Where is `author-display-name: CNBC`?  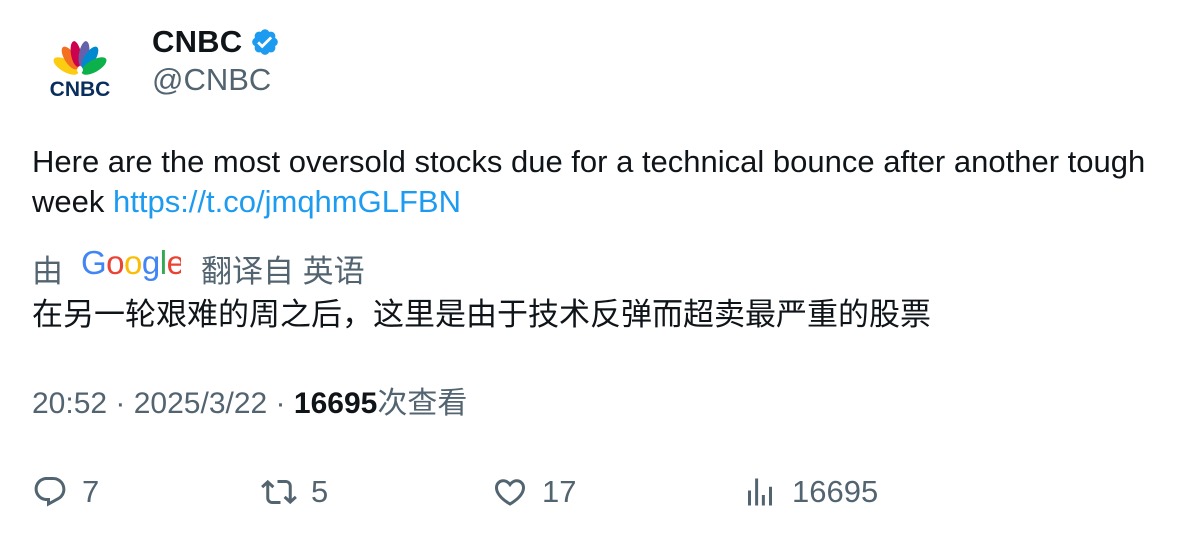 author-display-name: CNBC is located at coordinates (197, 42).